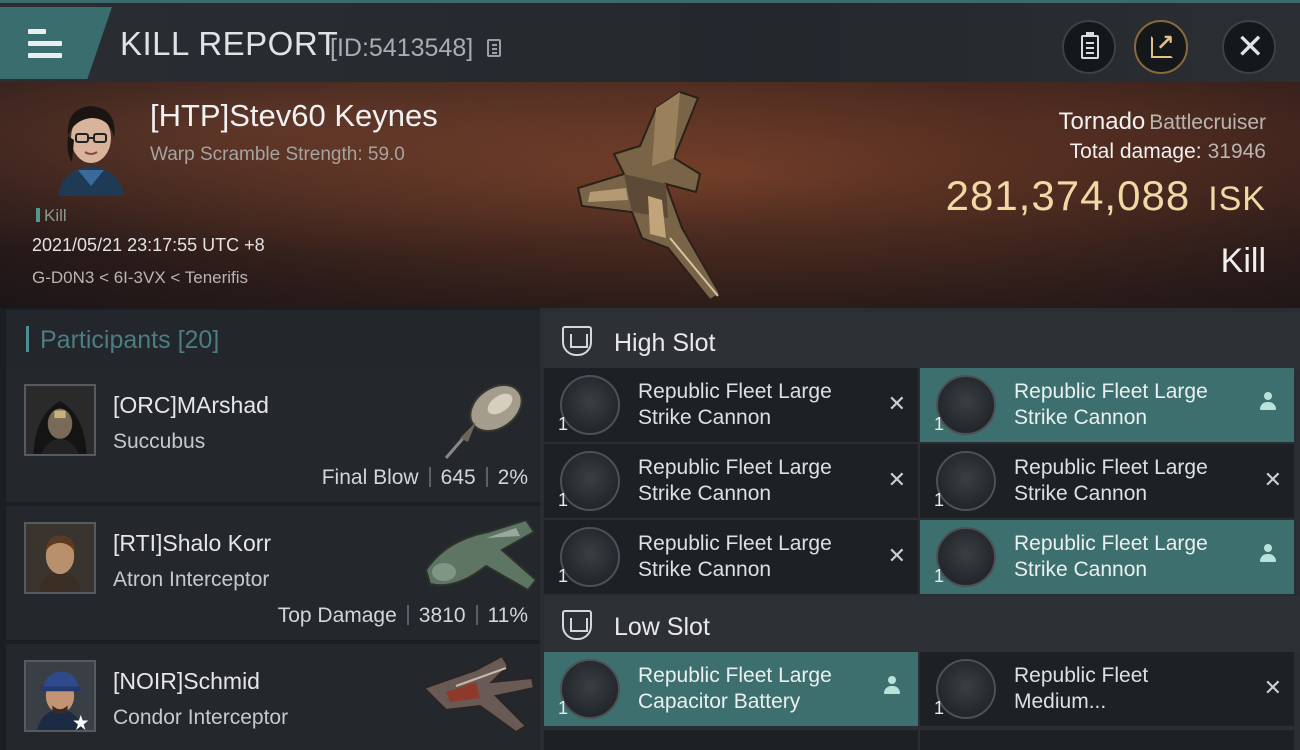 This screenshot has width=1300, height=750. Describe the element at coordinates (105, 340) in the screenshot. I see `participants-label: Participants` at that location.